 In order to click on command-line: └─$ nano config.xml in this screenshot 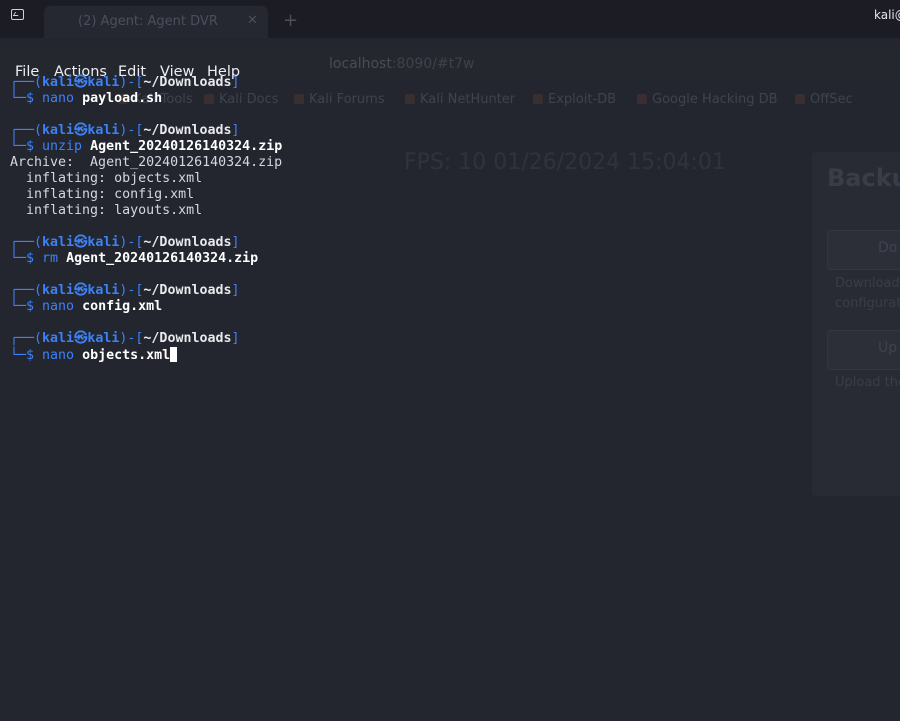, I will do `click(455, 307)`.